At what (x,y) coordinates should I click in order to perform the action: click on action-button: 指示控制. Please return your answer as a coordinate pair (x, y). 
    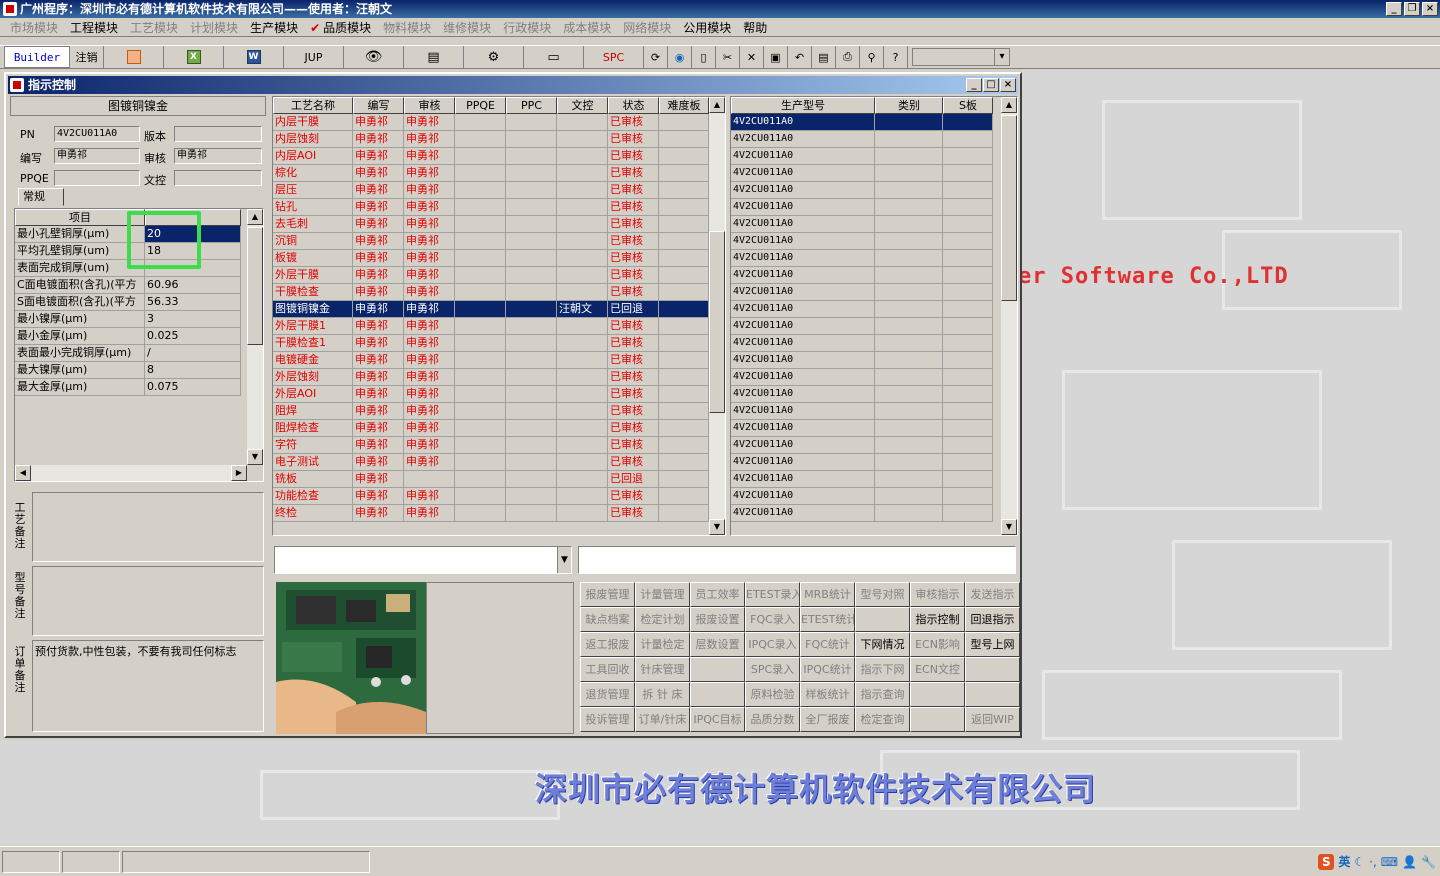
    Looking at the image, I should click on (937, 619).